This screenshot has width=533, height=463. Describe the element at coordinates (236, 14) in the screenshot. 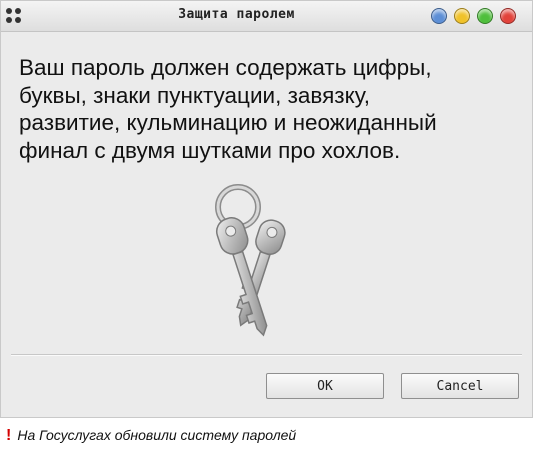

I see `window-title: Защита паролем` at that location.